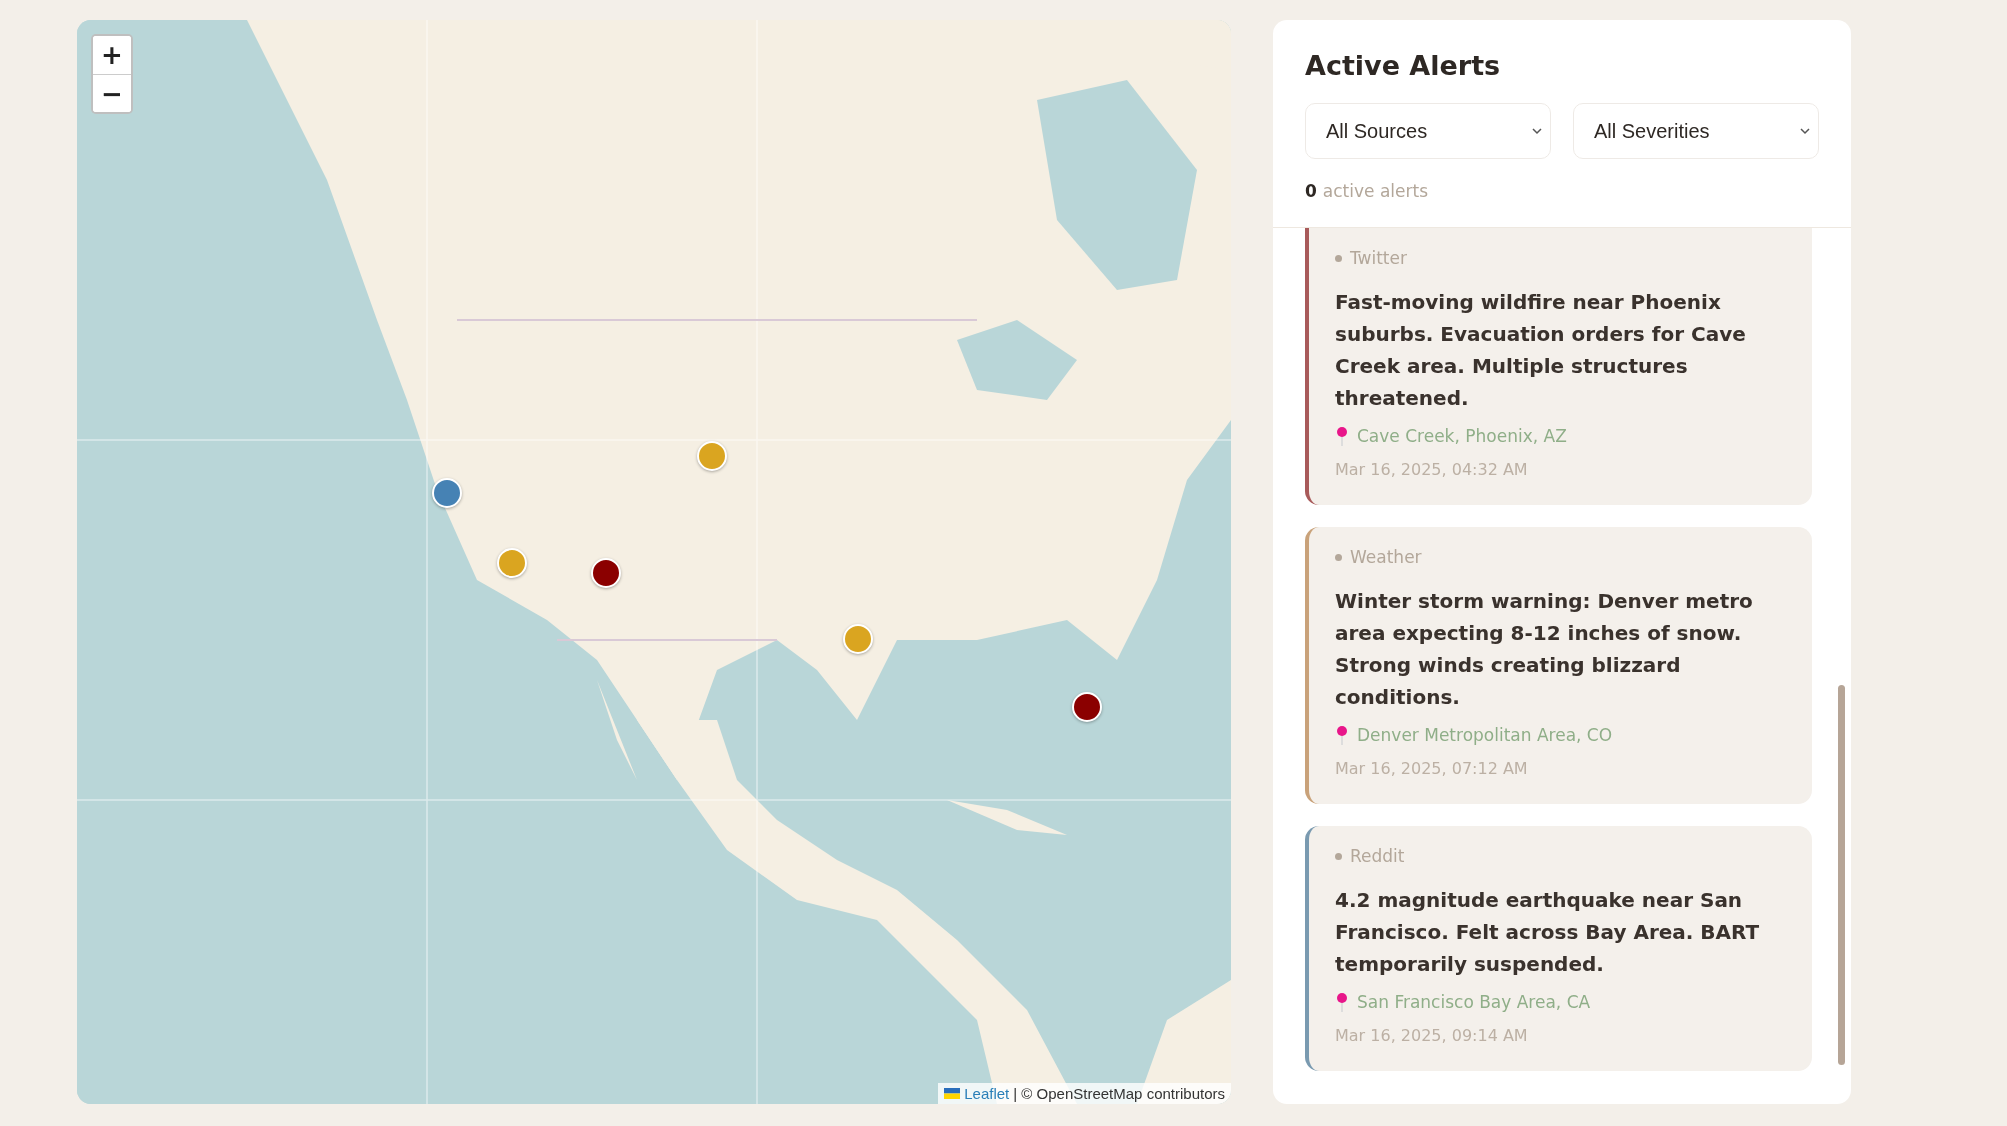 This screenshot has height=1126, width=2007. Describe the element at coordinates (952, 1093) in the screenshot. I see `flag-icon` at that location.